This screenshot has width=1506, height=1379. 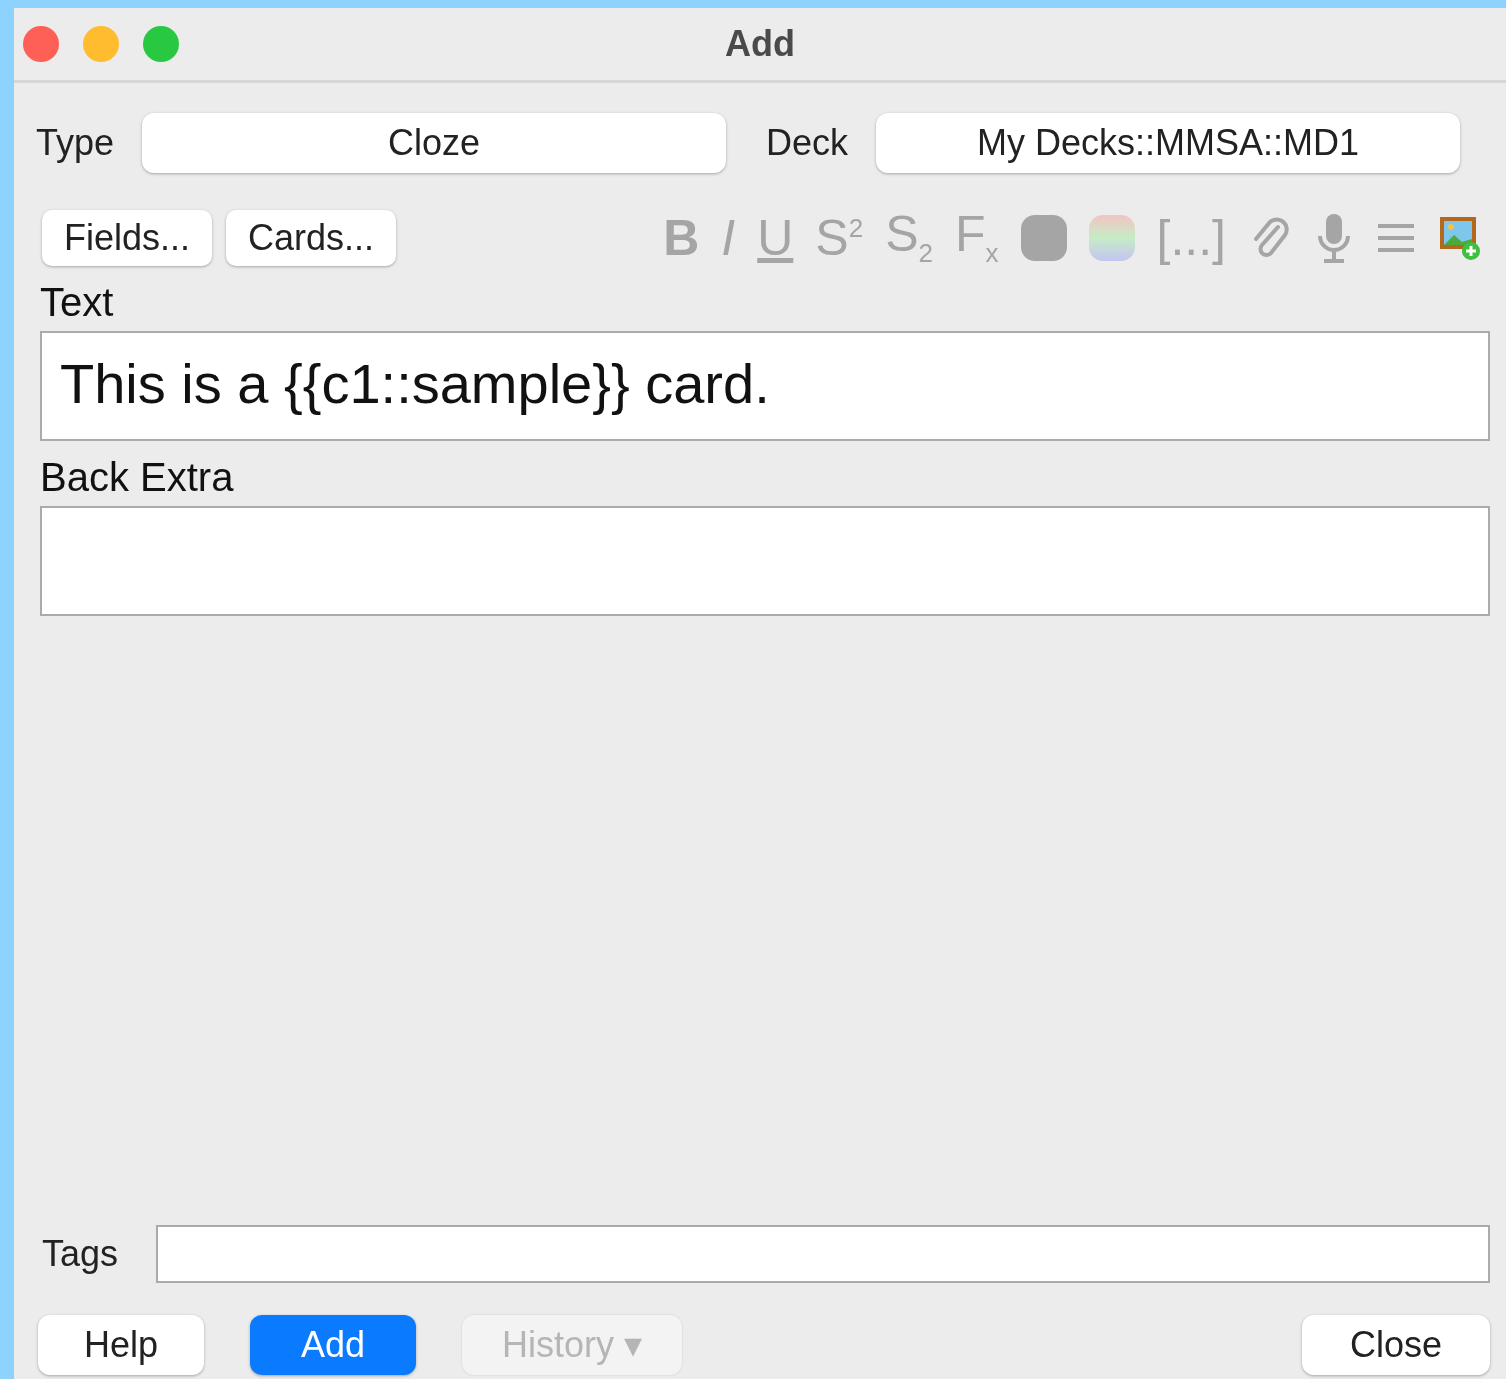 What do you see at coordinates (1168, 143) in the screenshot?
I see `deck-selector: My Decks::MMSA::MD1` at bounding box center [1168, 143].